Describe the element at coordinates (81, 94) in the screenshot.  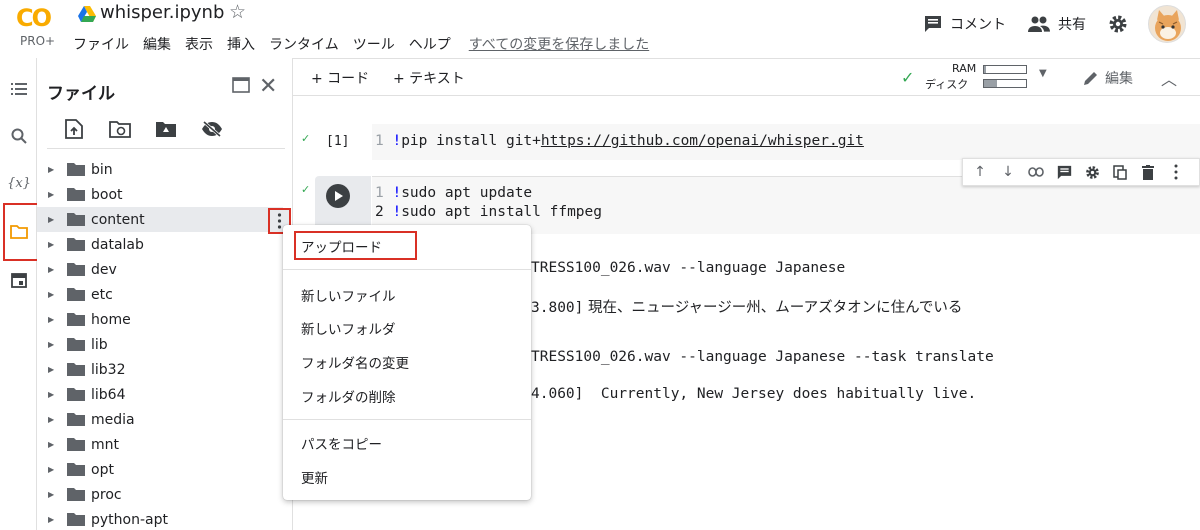
I see `panel-title: ファイル` at that location.